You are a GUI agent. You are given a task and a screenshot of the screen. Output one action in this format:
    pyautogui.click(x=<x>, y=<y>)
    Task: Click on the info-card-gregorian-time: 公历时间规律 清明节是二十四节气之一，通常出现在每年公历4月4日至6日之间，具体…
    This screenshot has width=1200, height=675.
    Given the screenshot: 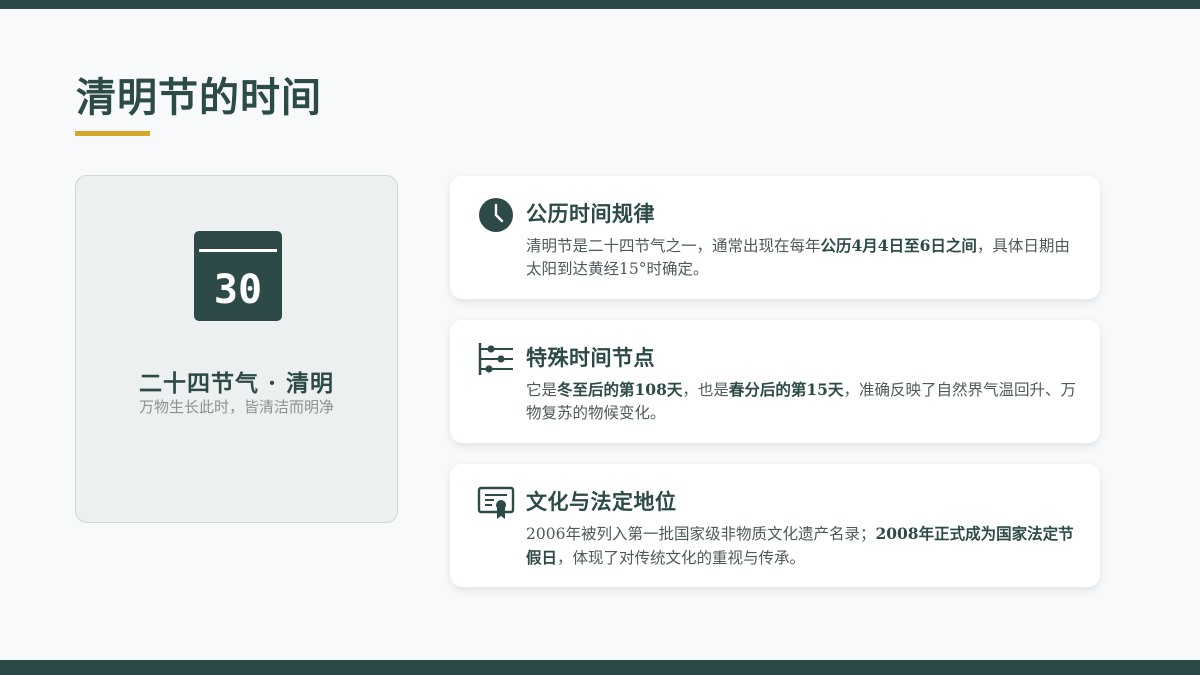 What is the action you would take?
    pyautogui.click(x=775, y=237)
    